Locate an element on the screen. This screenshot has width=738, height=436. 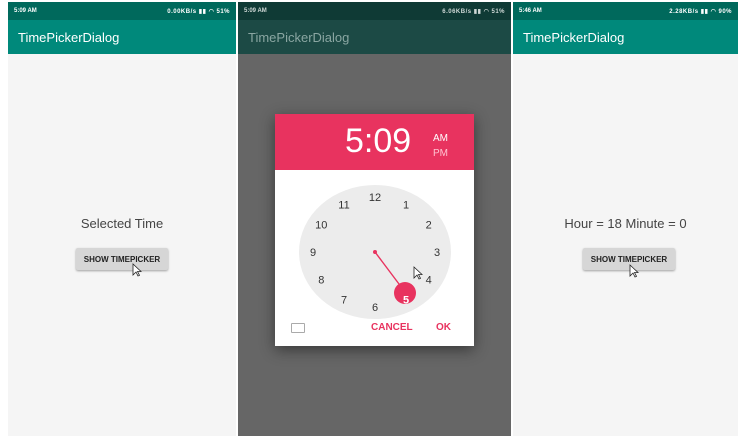
status-icons: 2.28KB/s ▮▮ ◠ 90% is located at coordinates (700, 11).